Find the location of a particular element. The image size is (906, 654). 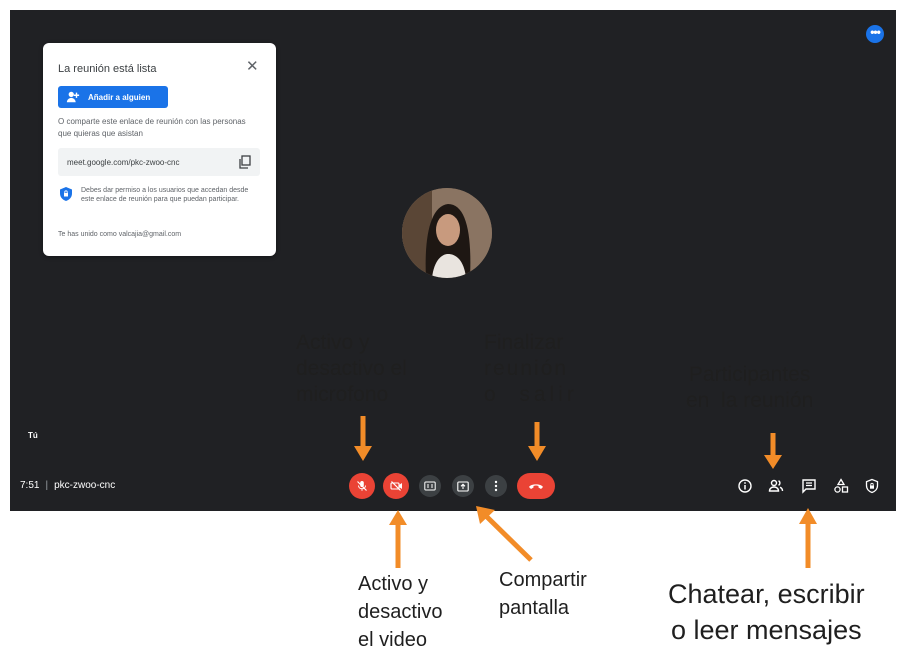

camera-off-icon is located at coordinates (395, 486).